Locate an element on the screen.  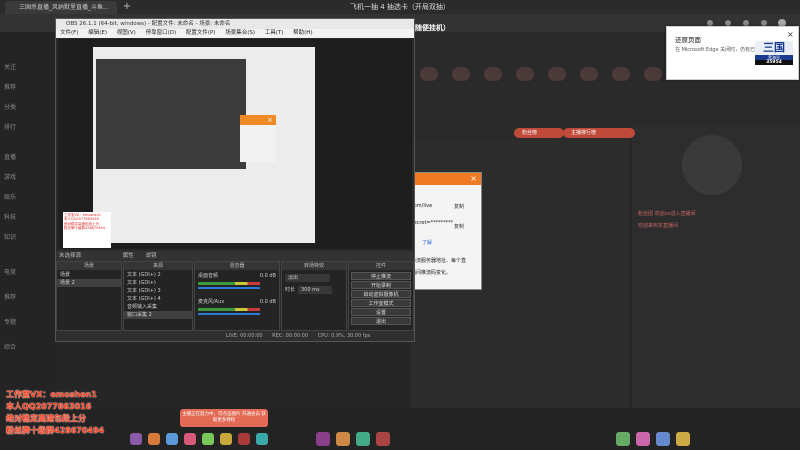
learn-more-link: 了解 is located at coordinates (427, 242).